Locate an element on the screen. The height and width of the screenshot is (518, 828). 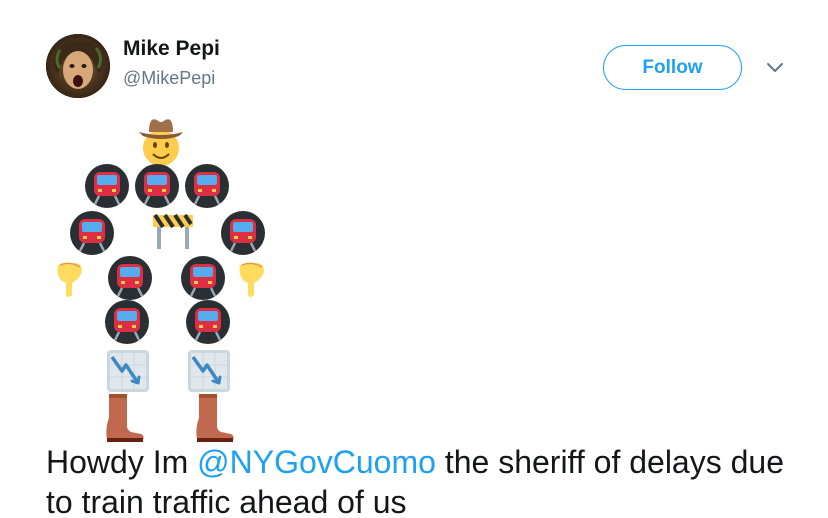
cowboy-hat-face-emoji is located at coordinates (161, 142).